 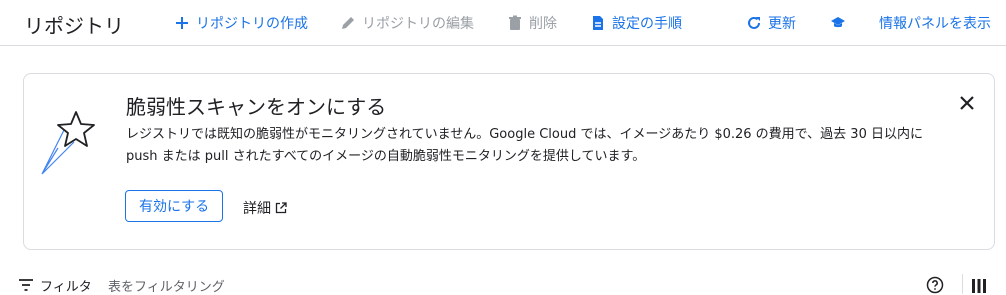 I want to click on add-icon, so click(x=182, y=23).